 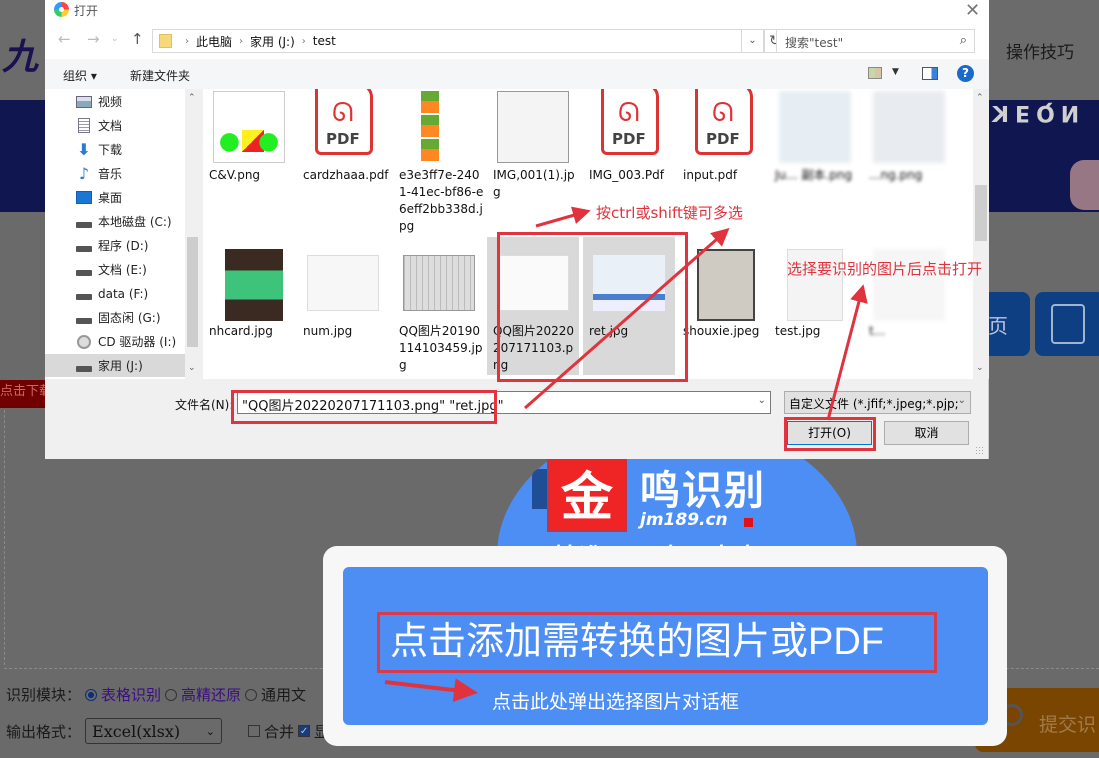 I want to click on recent-chevron-icon: ⌄, so click(x=115, y=39).